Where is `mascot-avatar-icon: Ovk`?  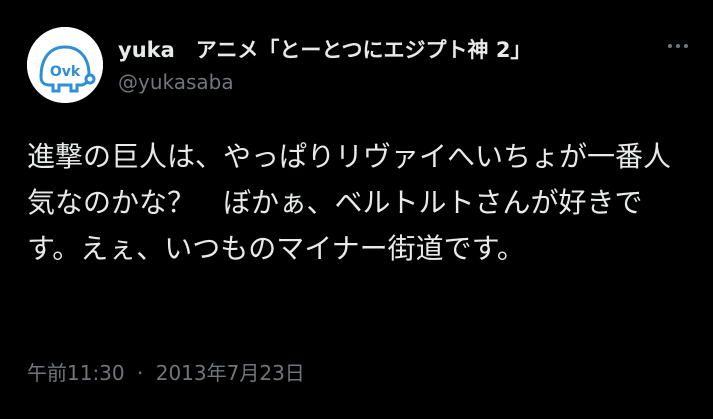
mascot-avatar-icon: Ovk is located at coordinates (65, 65).